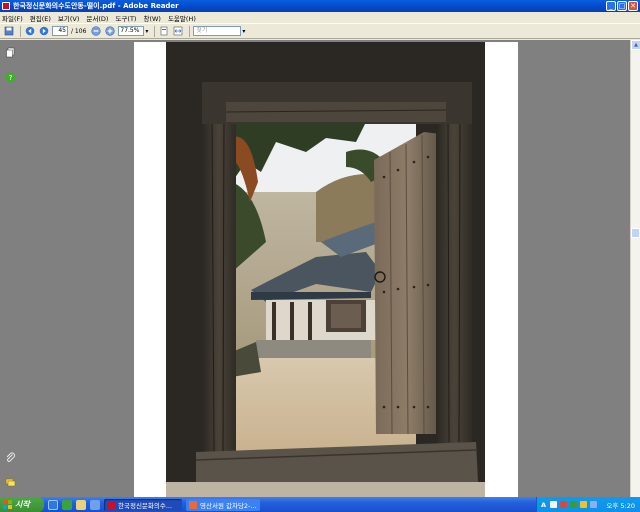 The width and height of the screenshot is (640, 512). I want to click on pages-icon, so click(10, 52).